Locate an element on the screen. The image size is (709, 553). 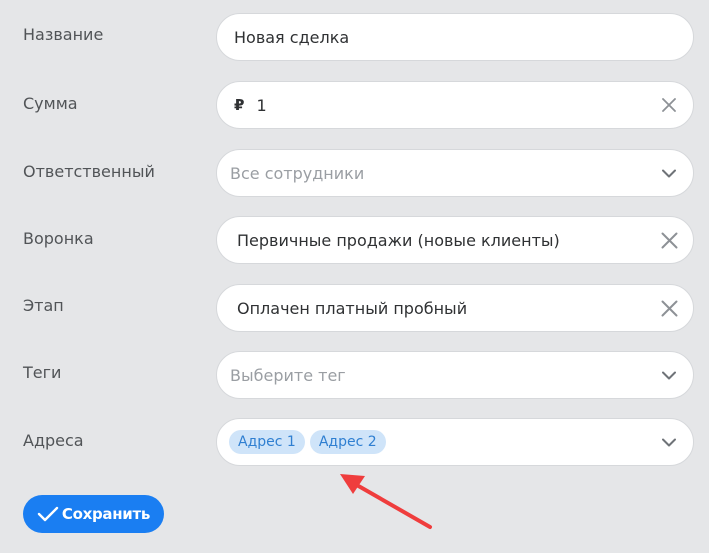
addresses-label: Адреса is located at coordinates (53, 440).